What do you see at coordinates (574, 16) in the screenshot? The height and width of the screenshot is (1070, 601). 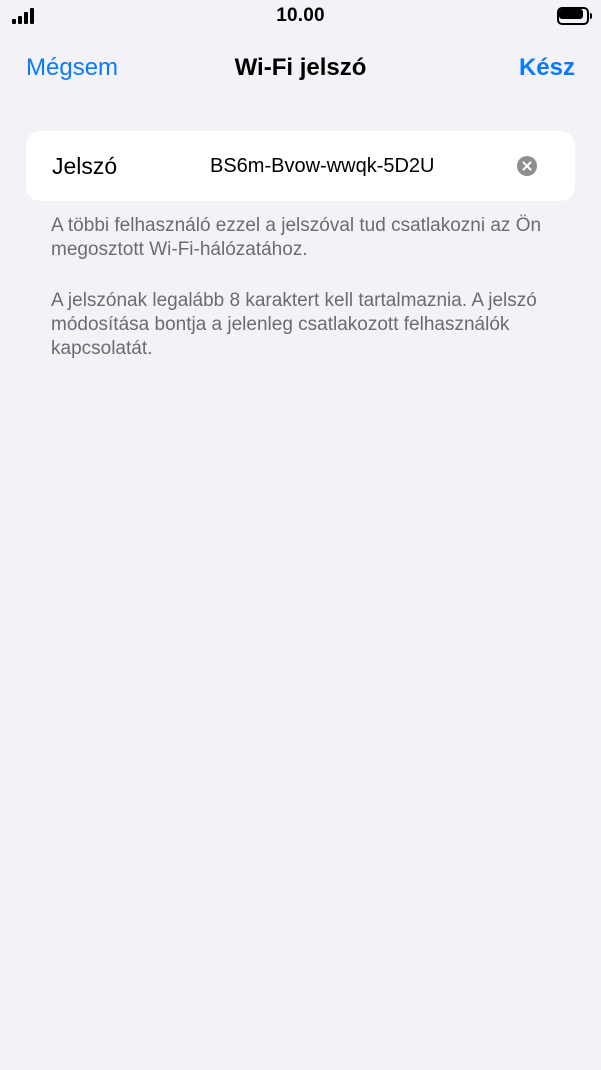 I see `battery-icon` at bounding box center [574, 16].